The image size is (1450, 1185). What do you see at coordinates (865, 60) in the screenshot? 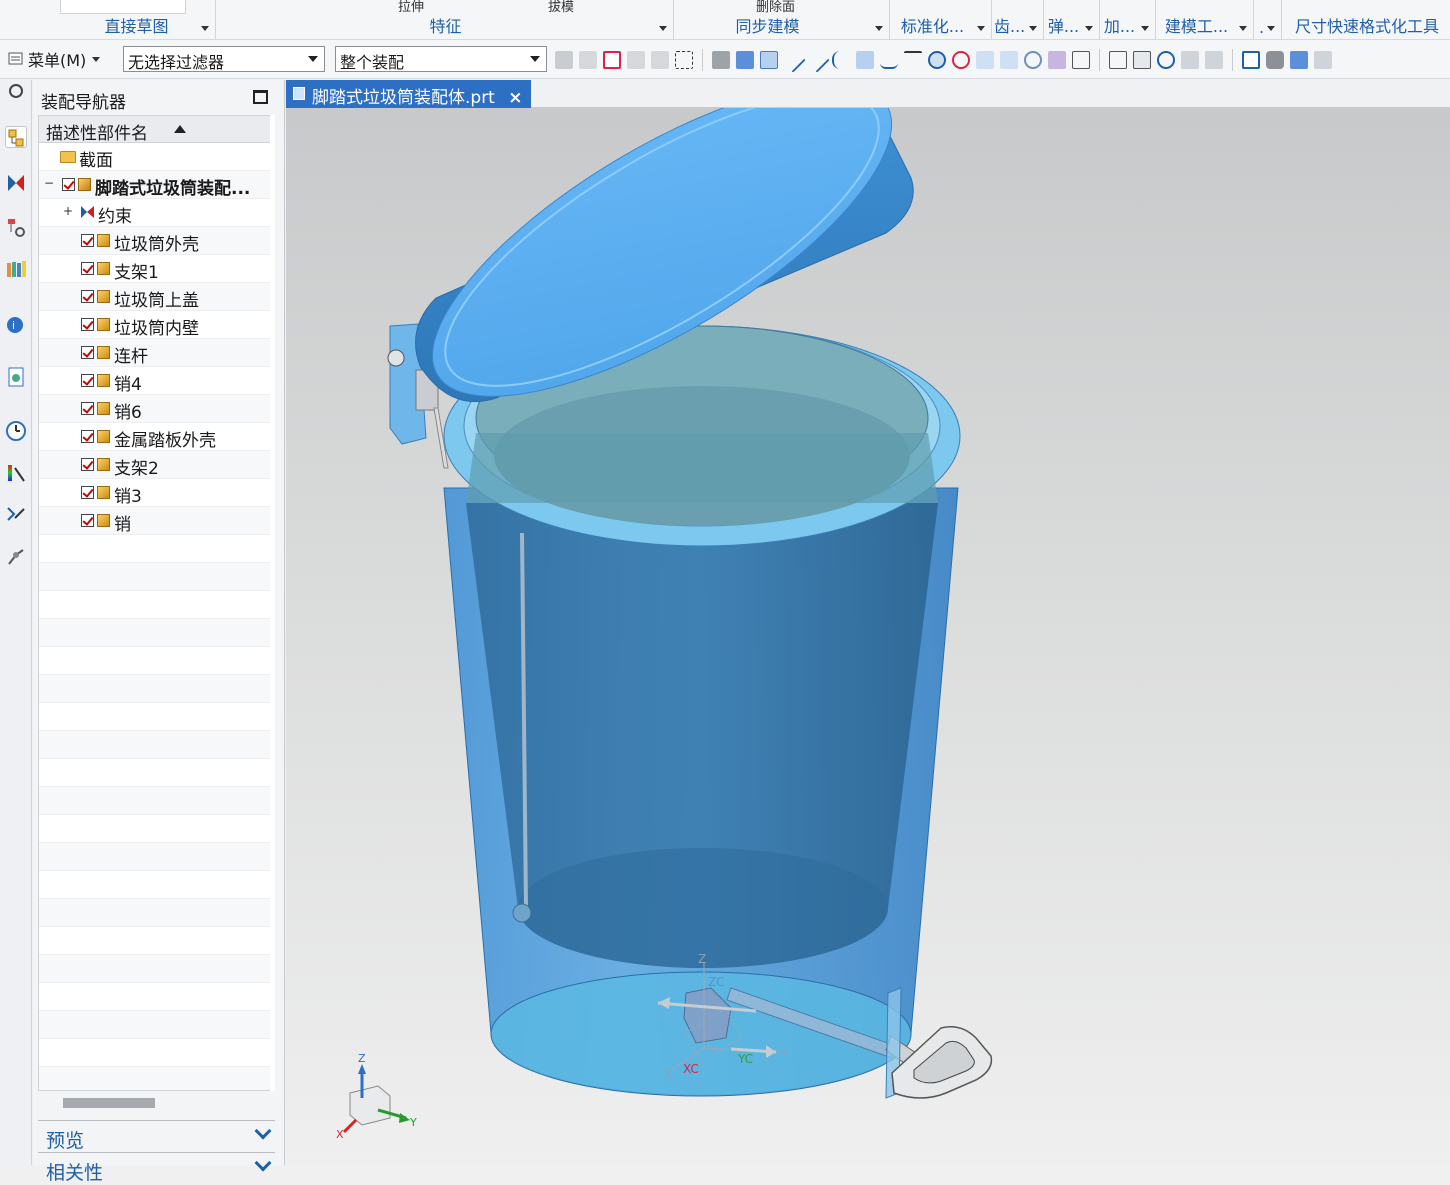
I see `spline-icon` at bounding box center [865, 60].